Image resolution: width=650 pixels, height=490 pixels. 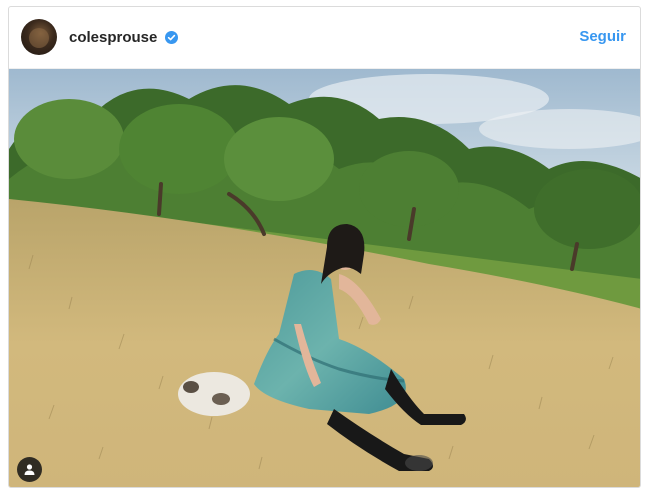 What do you see at coordinates (602, 37) in the screenshot?
I see `follow-button: Seguir` at bounding box center [602, 37].